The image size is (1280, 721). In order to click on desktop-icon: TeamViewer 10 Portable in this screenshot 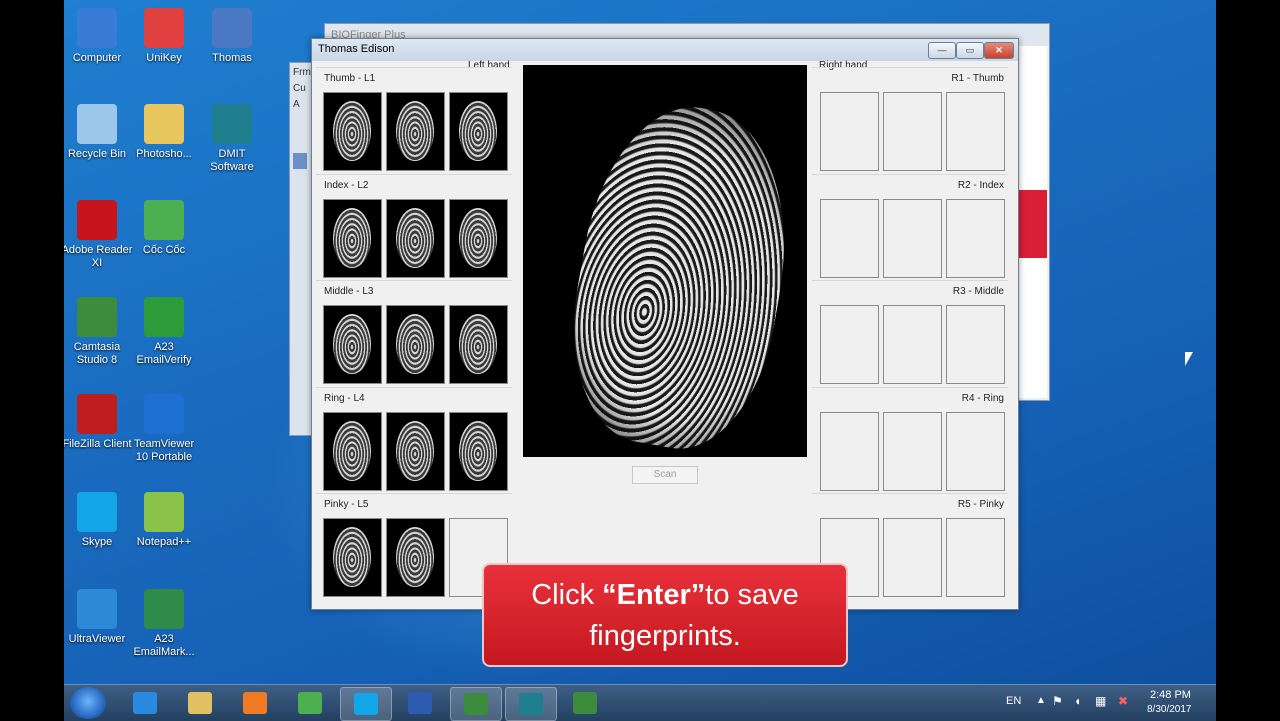, I will do `click(164, 429)`.